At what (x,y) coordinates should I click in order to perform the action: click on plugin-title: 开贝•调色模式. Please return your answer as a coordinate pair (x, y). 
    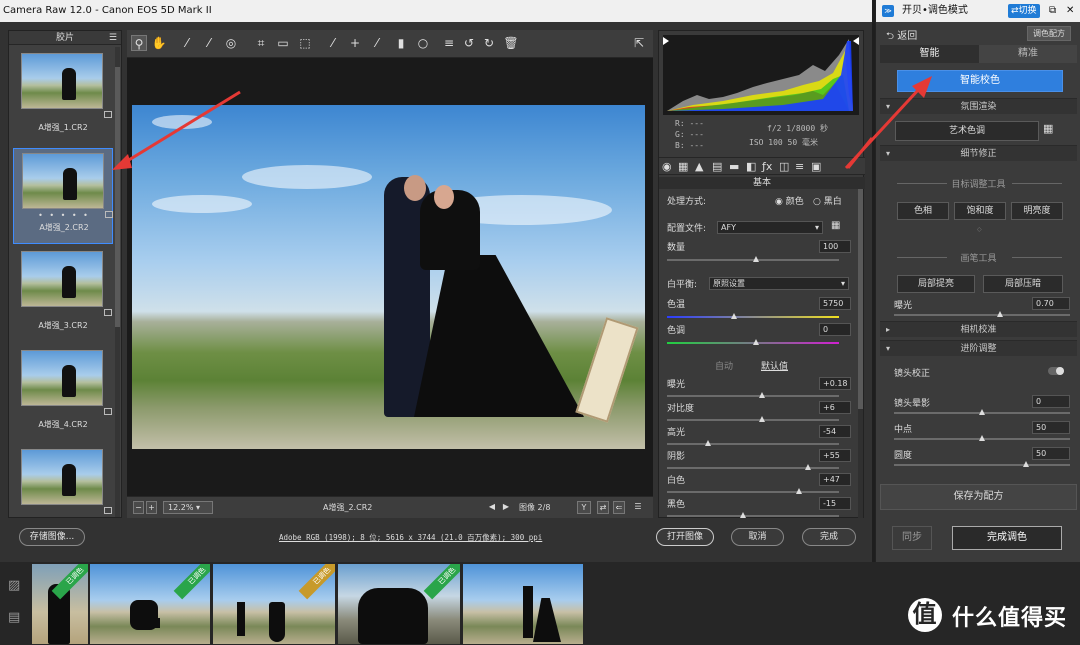
    Looking at the image, I should click on (935, 10).